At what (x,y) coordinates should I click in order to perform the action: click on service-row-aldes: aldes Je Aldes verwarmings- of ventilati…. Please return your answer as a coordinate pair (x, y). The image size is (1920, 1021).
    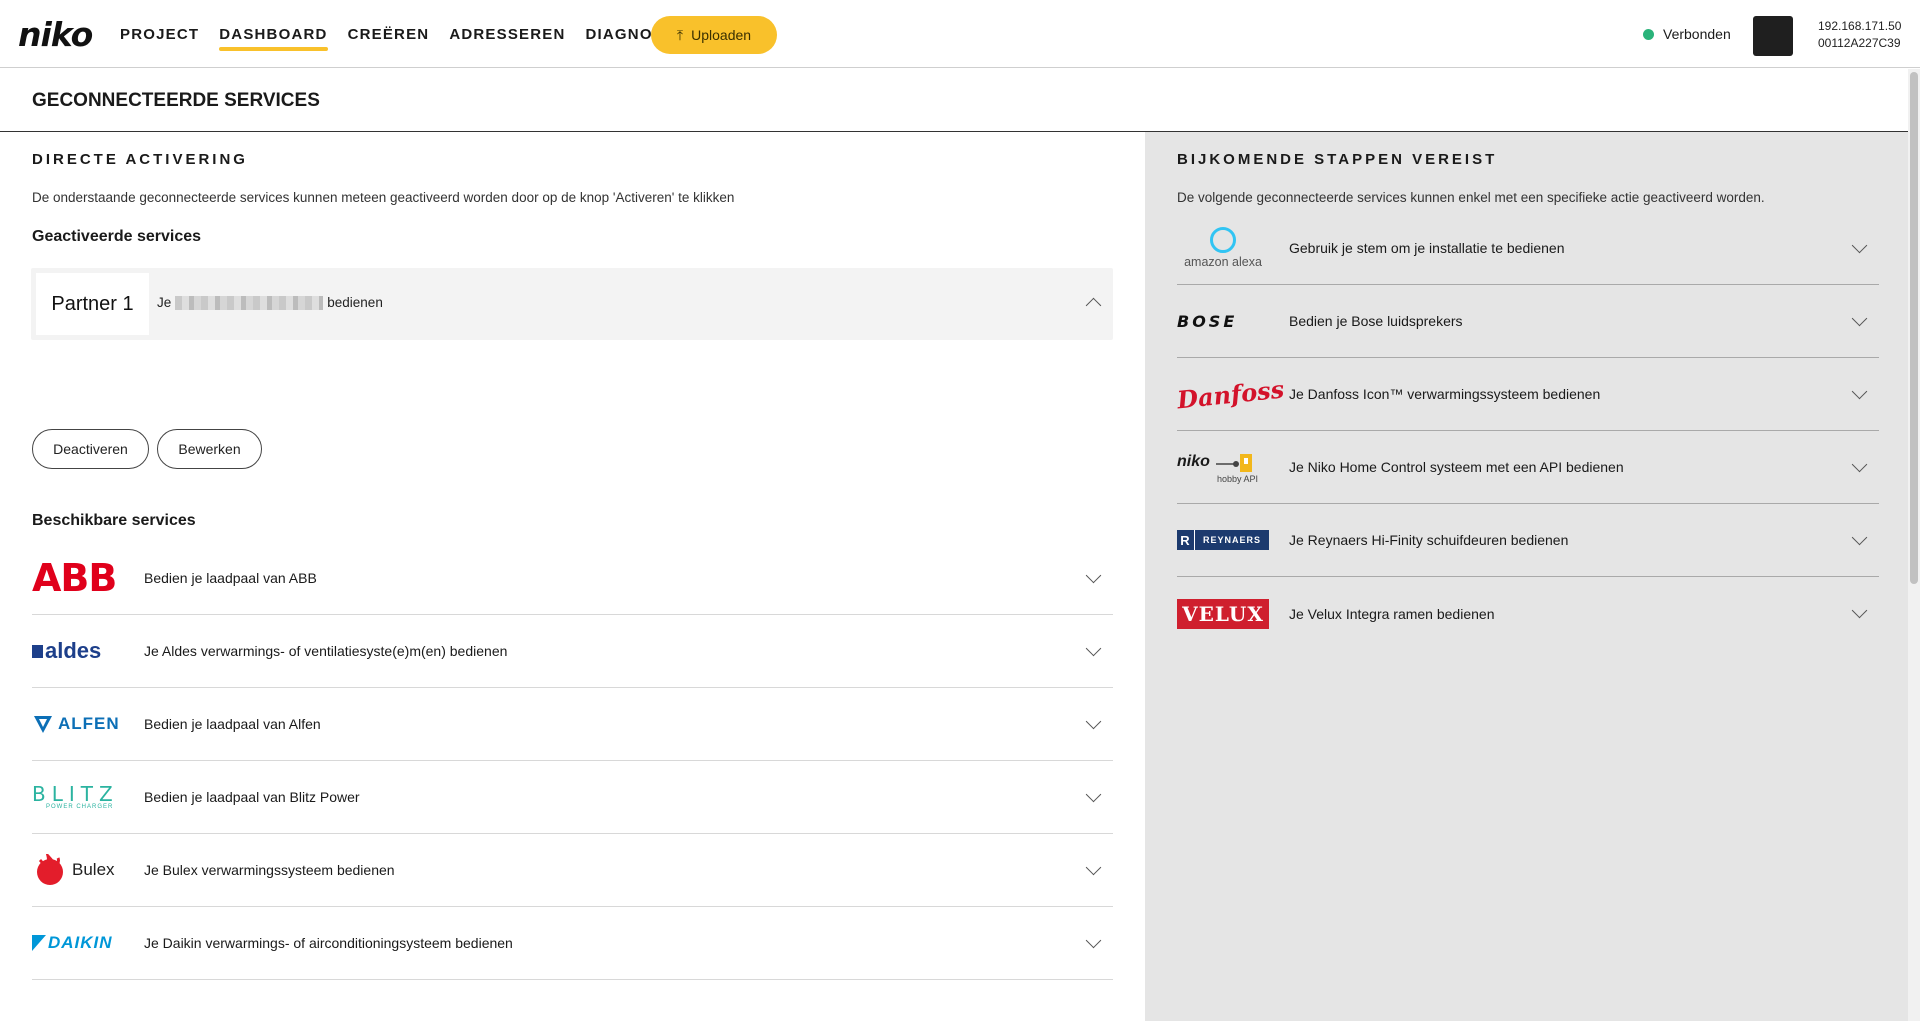
    Looking at the image, I should click on (572, 651).